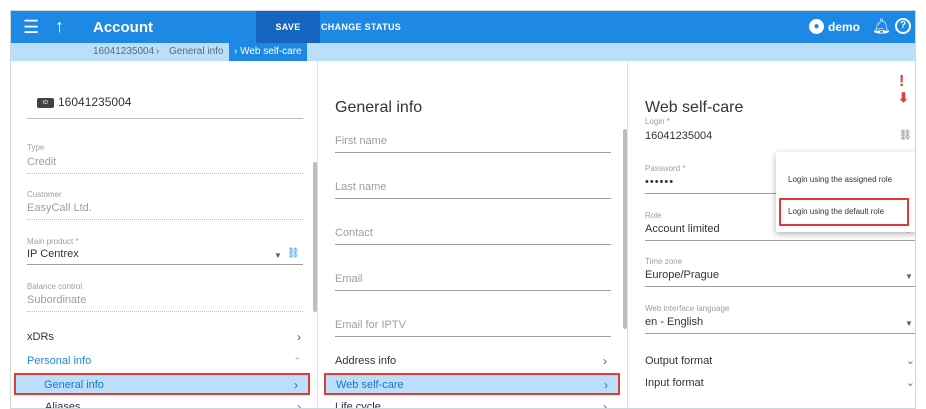  Describe the element at coordinates (653, 215) in the screenshot. I see `role-label: Role` at that location.